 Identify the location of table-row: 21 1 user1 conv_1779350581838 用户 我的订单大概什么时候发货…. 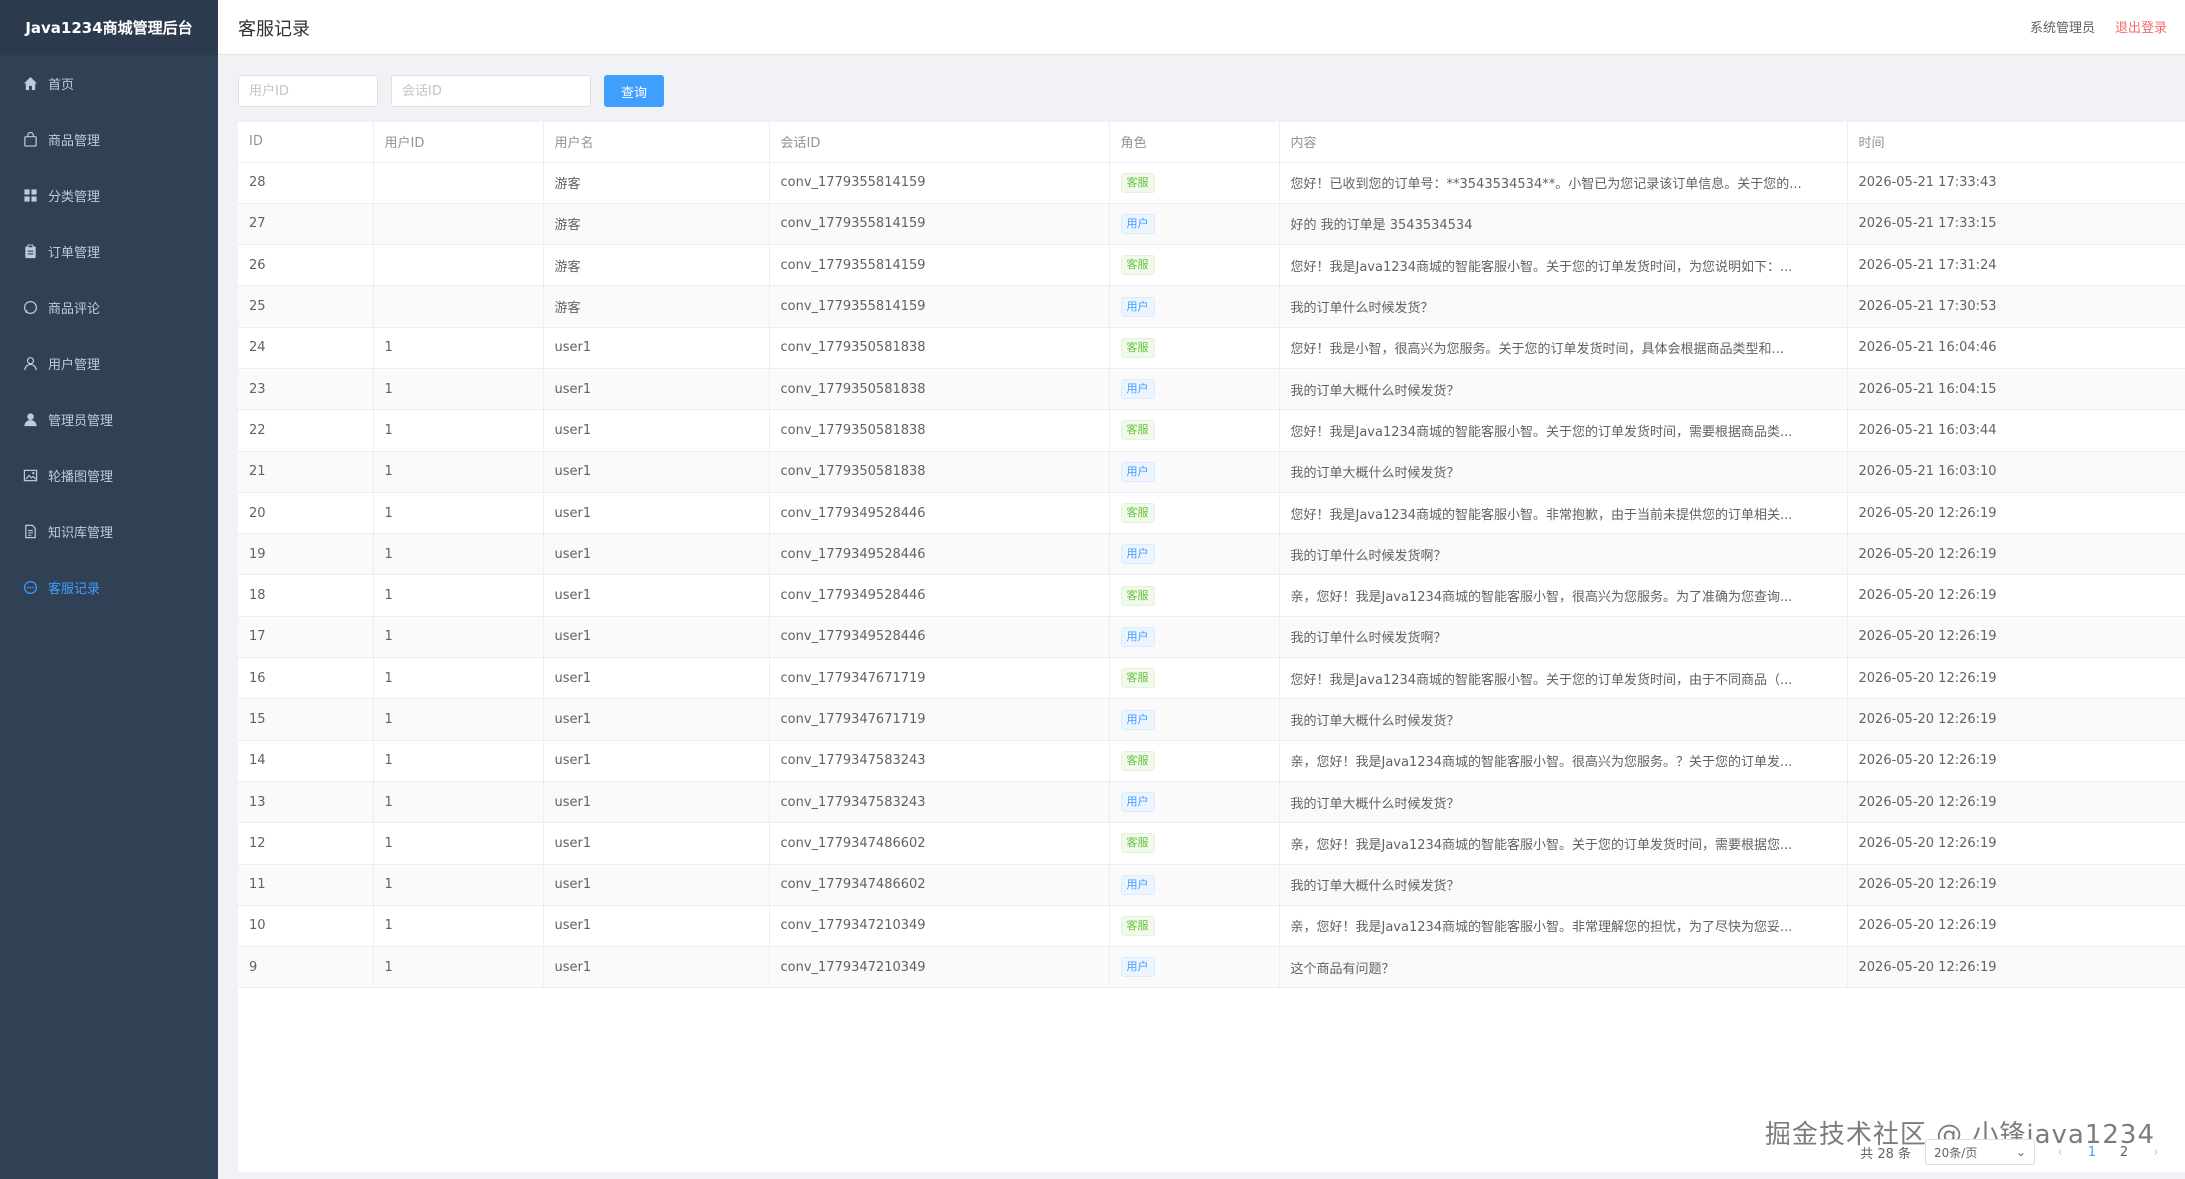
(1211, 472).